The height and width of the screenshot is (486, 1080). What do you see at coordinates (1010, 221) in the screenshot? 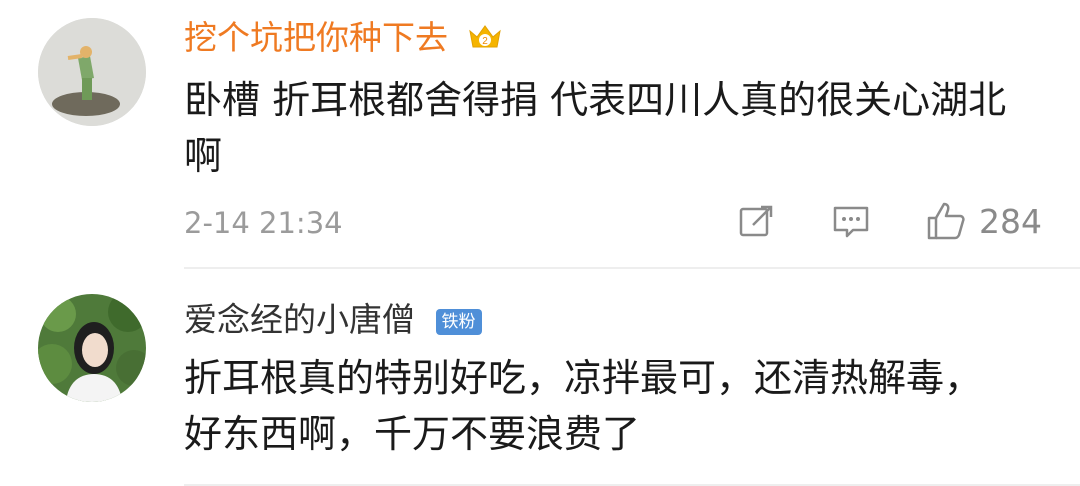
I see `like-count: 284` at bounding box center [1010, 221].